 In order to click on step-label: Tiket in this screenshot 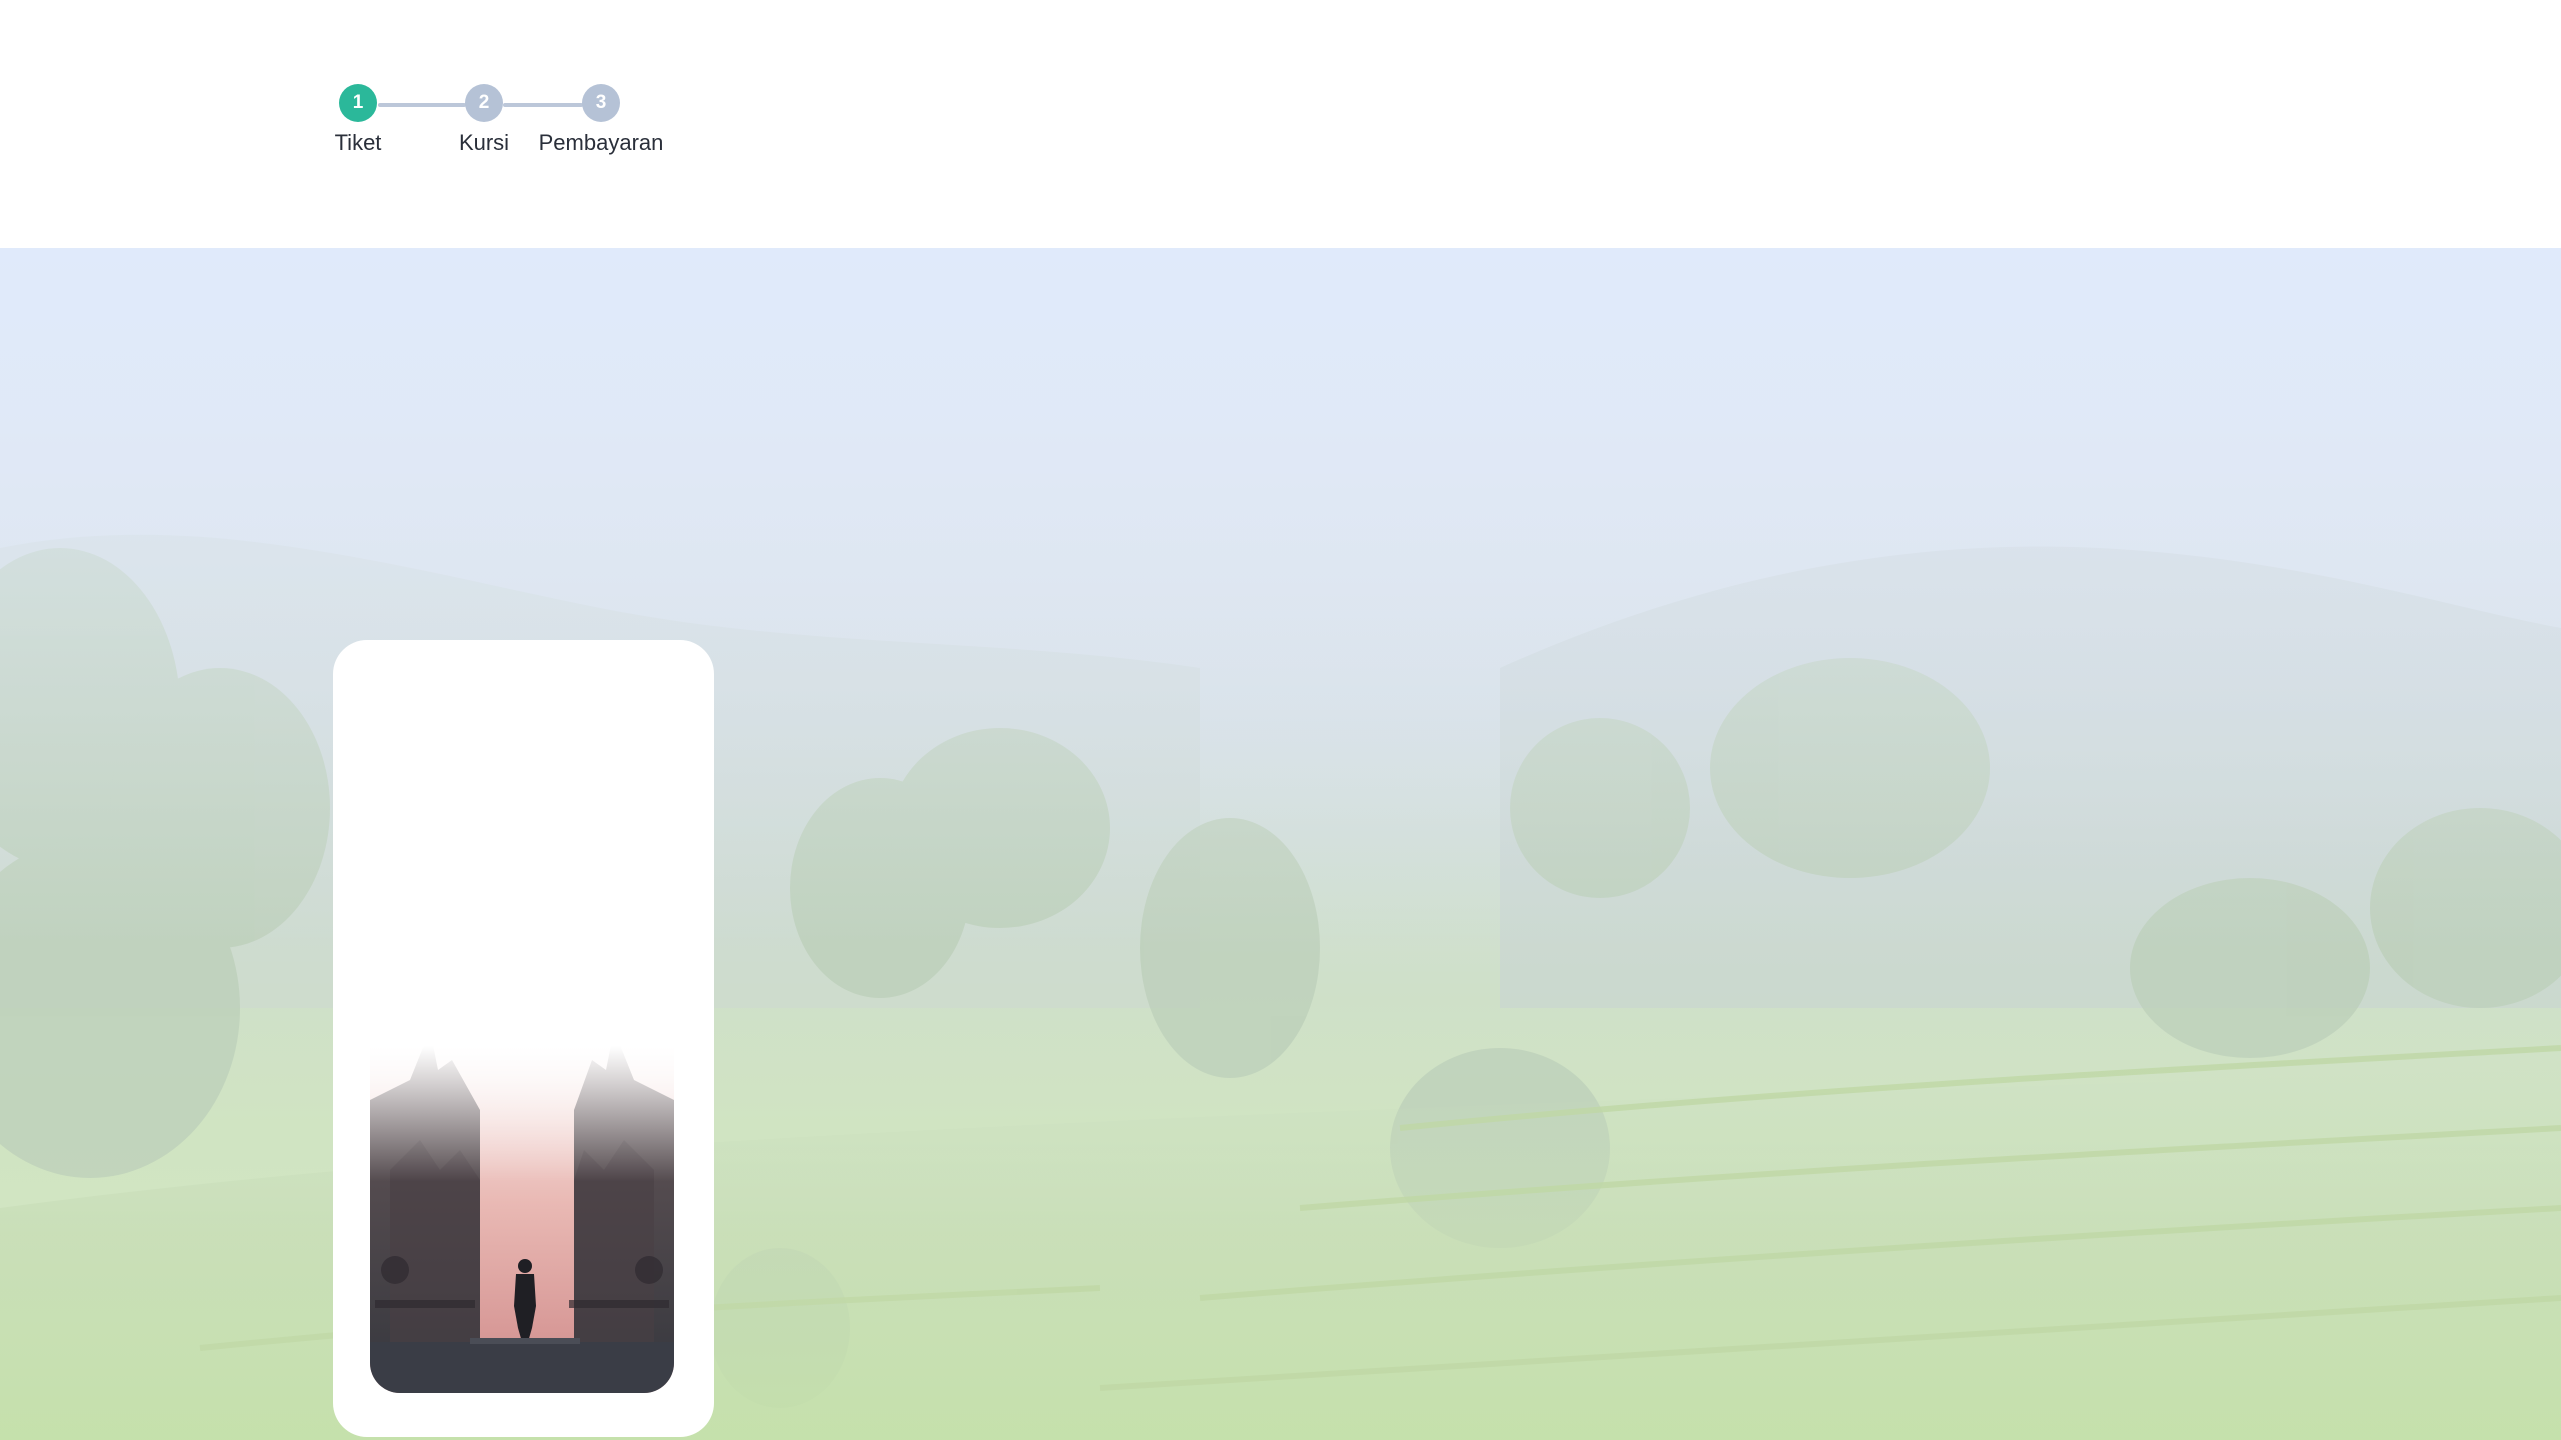, I will do `click(358, 142)`.